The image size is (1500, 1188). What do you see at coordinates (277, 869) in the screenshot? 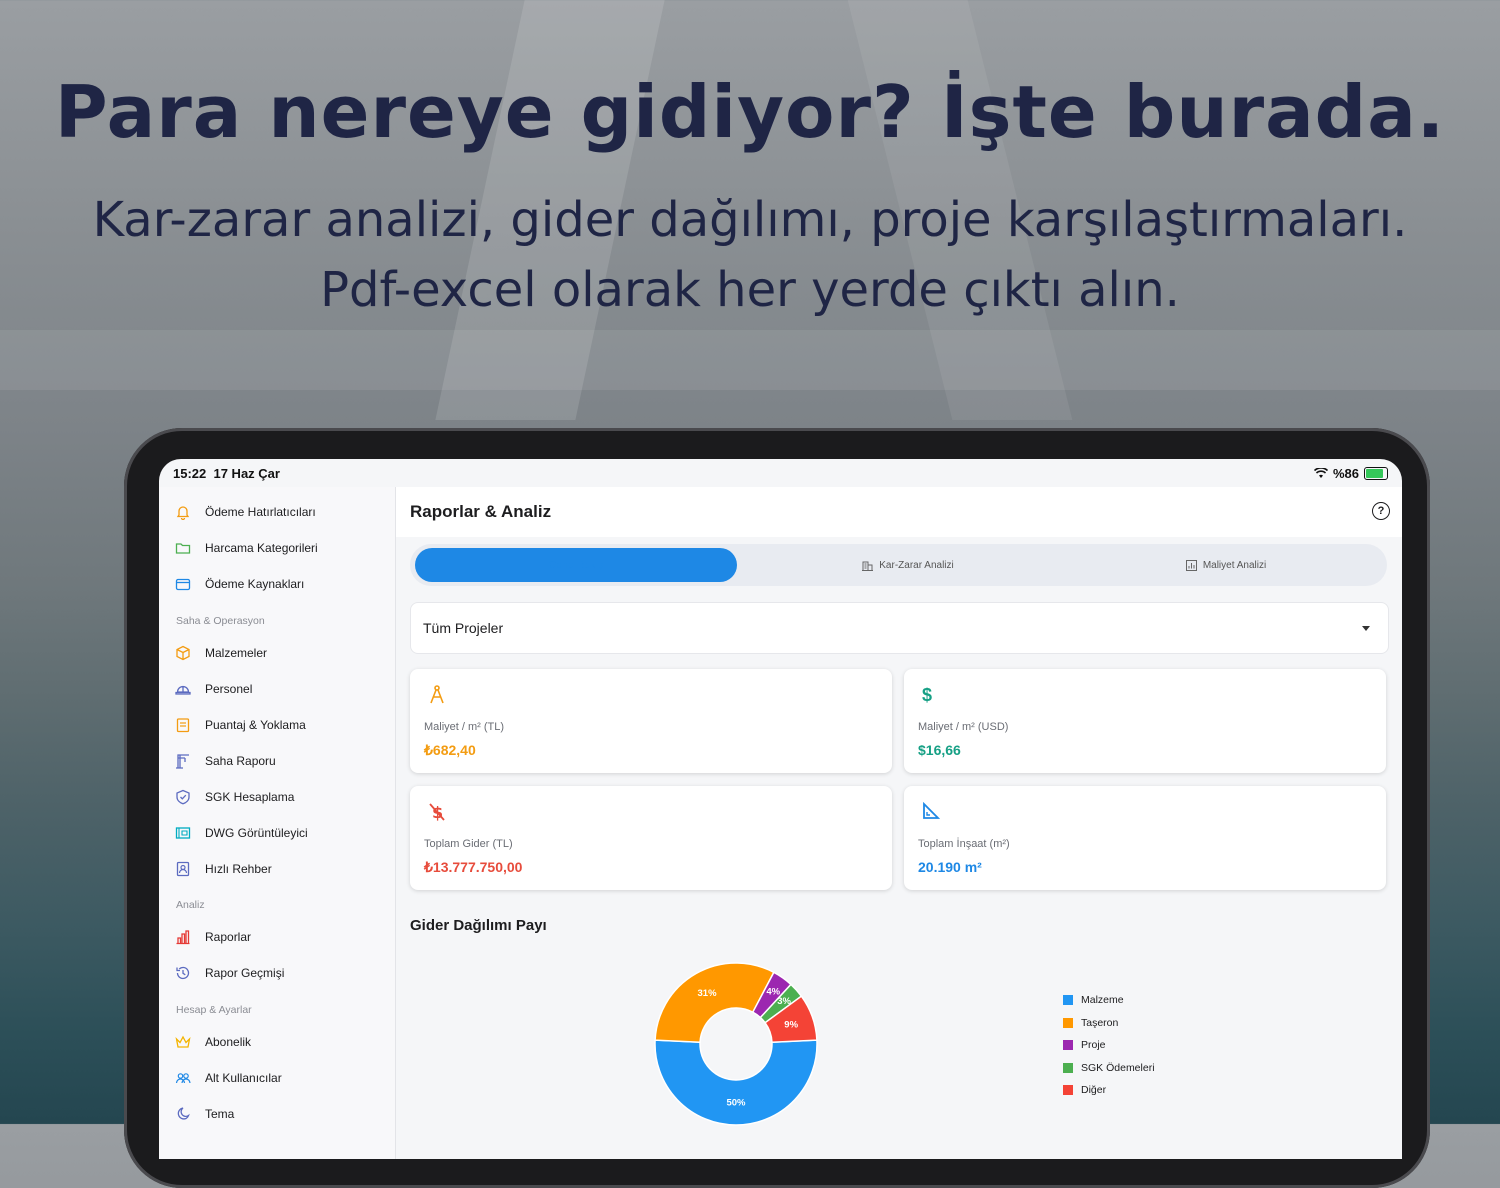
I see `sidebar-item-quick-guide: Hızlı Rehber` at bounding box center [277, 869].